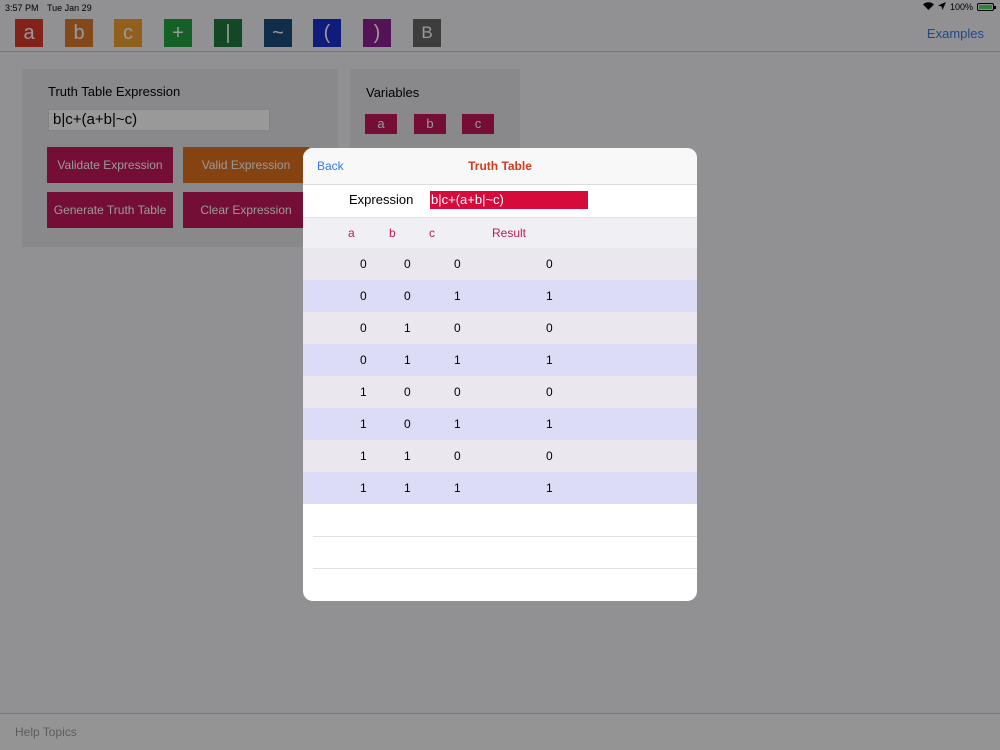 The height and width of the screenshot is (750, 1000). Describe the element at coordinates (500, 264) in the screenshot. I see `table-row: 0 0 0 0` at that location.